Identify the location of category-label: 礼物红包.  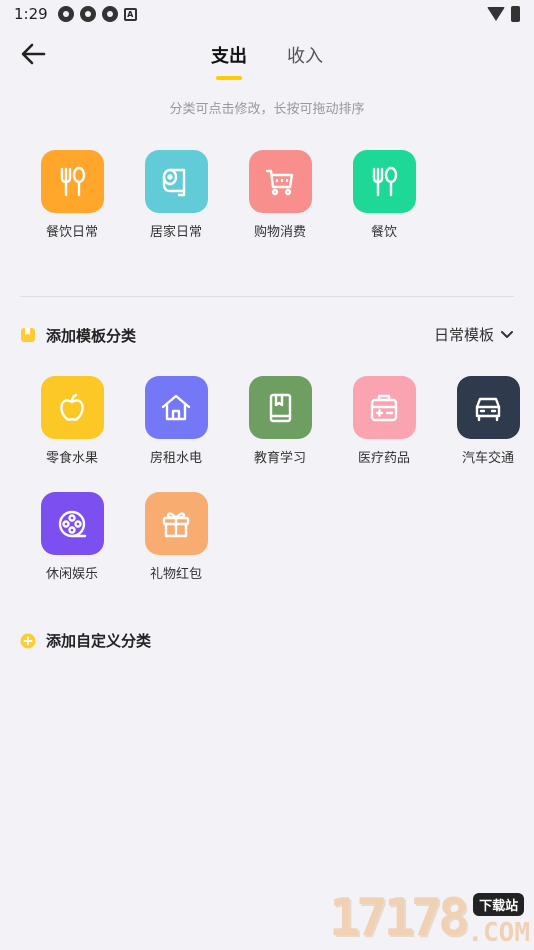
(175, 574).